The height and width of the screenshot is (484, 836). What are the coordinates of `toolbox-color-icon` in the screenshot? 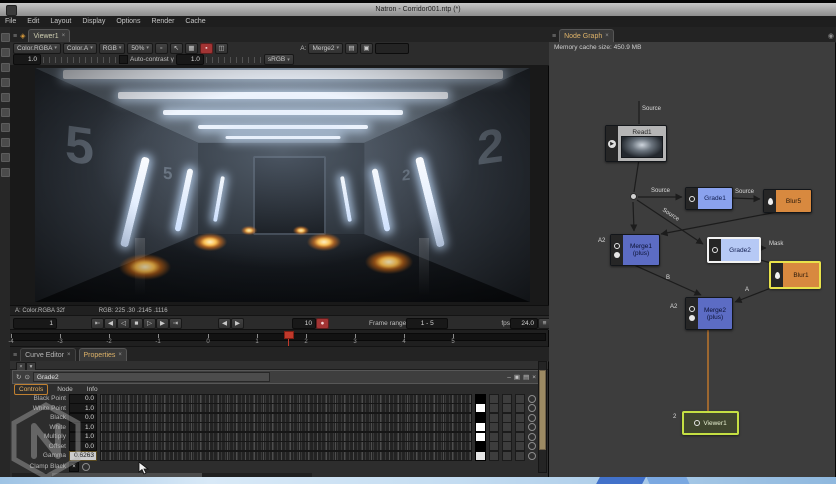 It's located at (5, 97).